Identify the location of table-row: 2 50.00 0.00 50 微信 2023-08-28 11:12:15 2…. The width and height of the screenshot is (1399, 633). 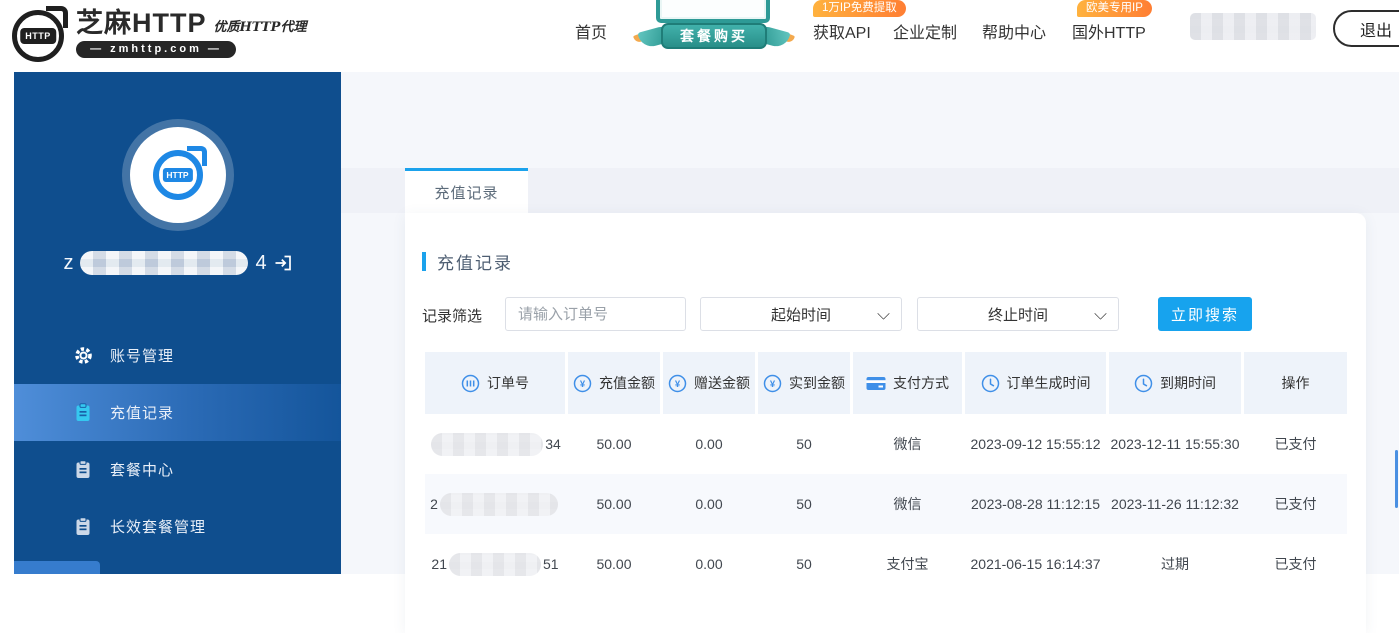
(886, 504).